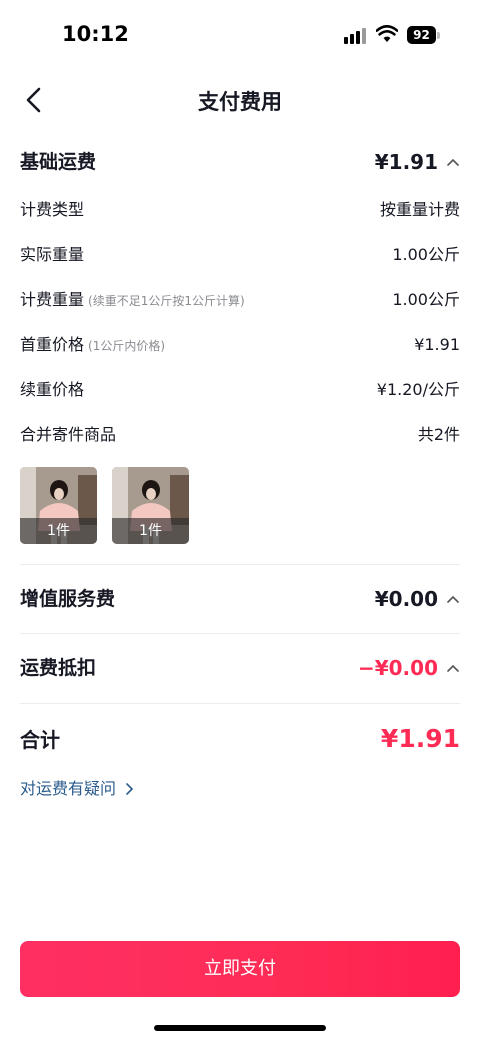 The height and width of the screenshot is (1041, 480). Describe the element at coordinates (240, 1028) in the screenshot. I see `home-indicator` at that location.